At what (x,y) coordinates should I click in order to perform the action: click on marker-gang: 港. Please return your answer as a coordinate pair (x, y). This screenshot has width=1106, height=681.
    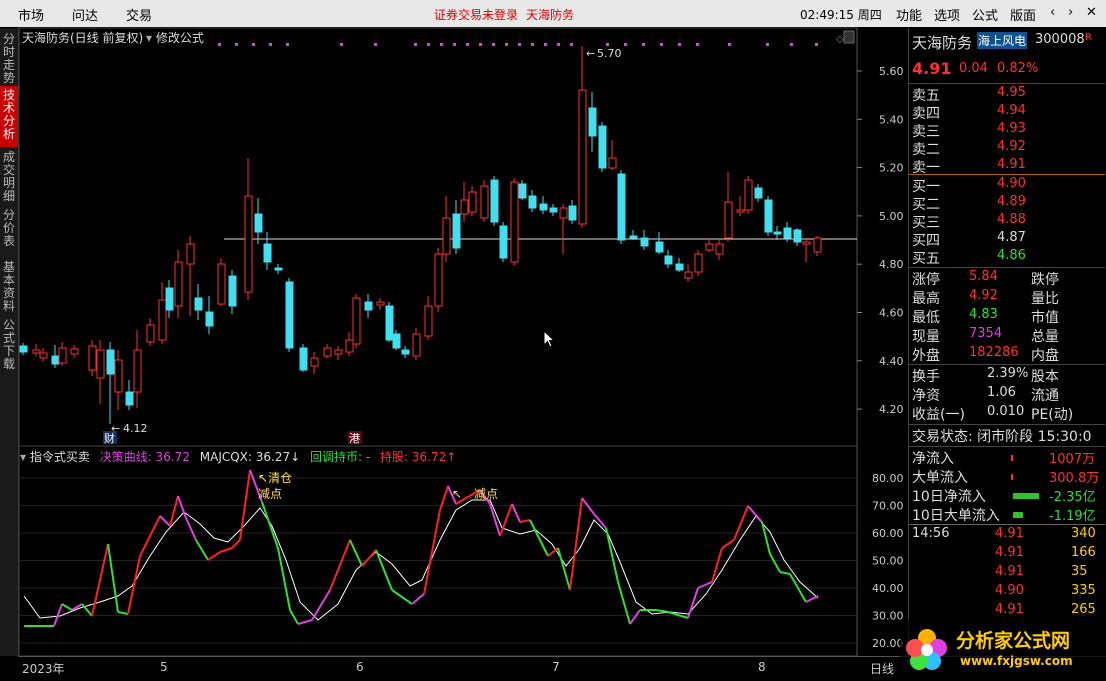
    Looking at the image, I should click on (354, 438).